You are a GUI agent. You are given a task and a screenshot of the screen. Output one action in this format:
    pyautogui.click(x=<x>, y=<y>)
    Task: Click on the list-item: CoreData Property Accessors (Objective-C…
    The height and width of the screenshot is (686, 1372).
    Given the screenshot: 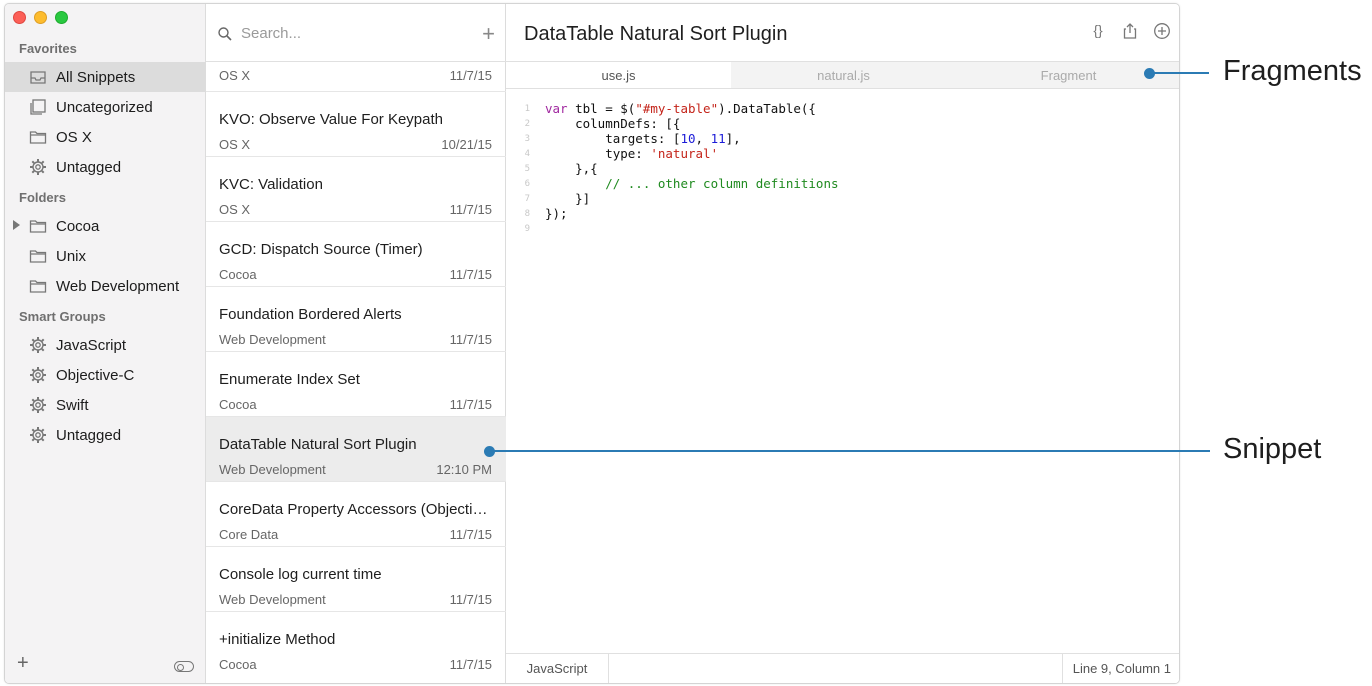 What is the action you would take?
    pyautogui.click(x=356, y=514)
    